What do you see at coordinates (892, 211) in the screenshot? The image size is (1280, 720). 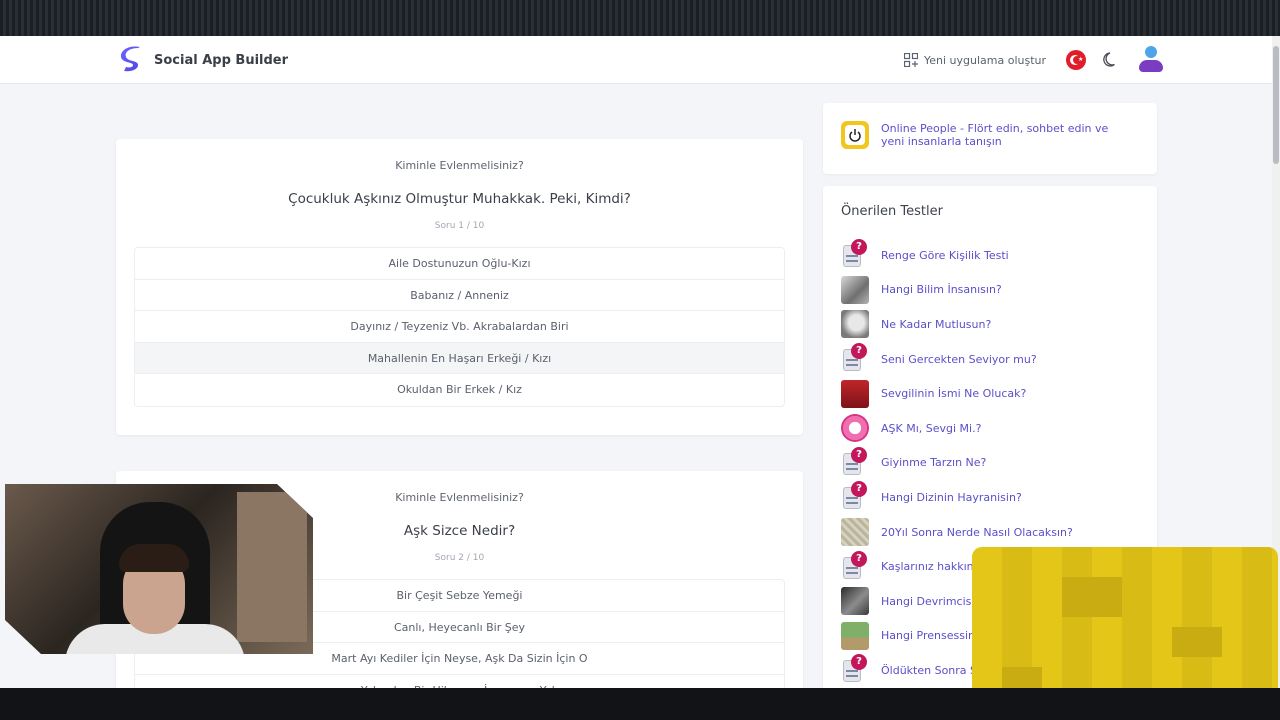 I see `recommended-title: Önerilen Testler` at bounding box center [892, 211].